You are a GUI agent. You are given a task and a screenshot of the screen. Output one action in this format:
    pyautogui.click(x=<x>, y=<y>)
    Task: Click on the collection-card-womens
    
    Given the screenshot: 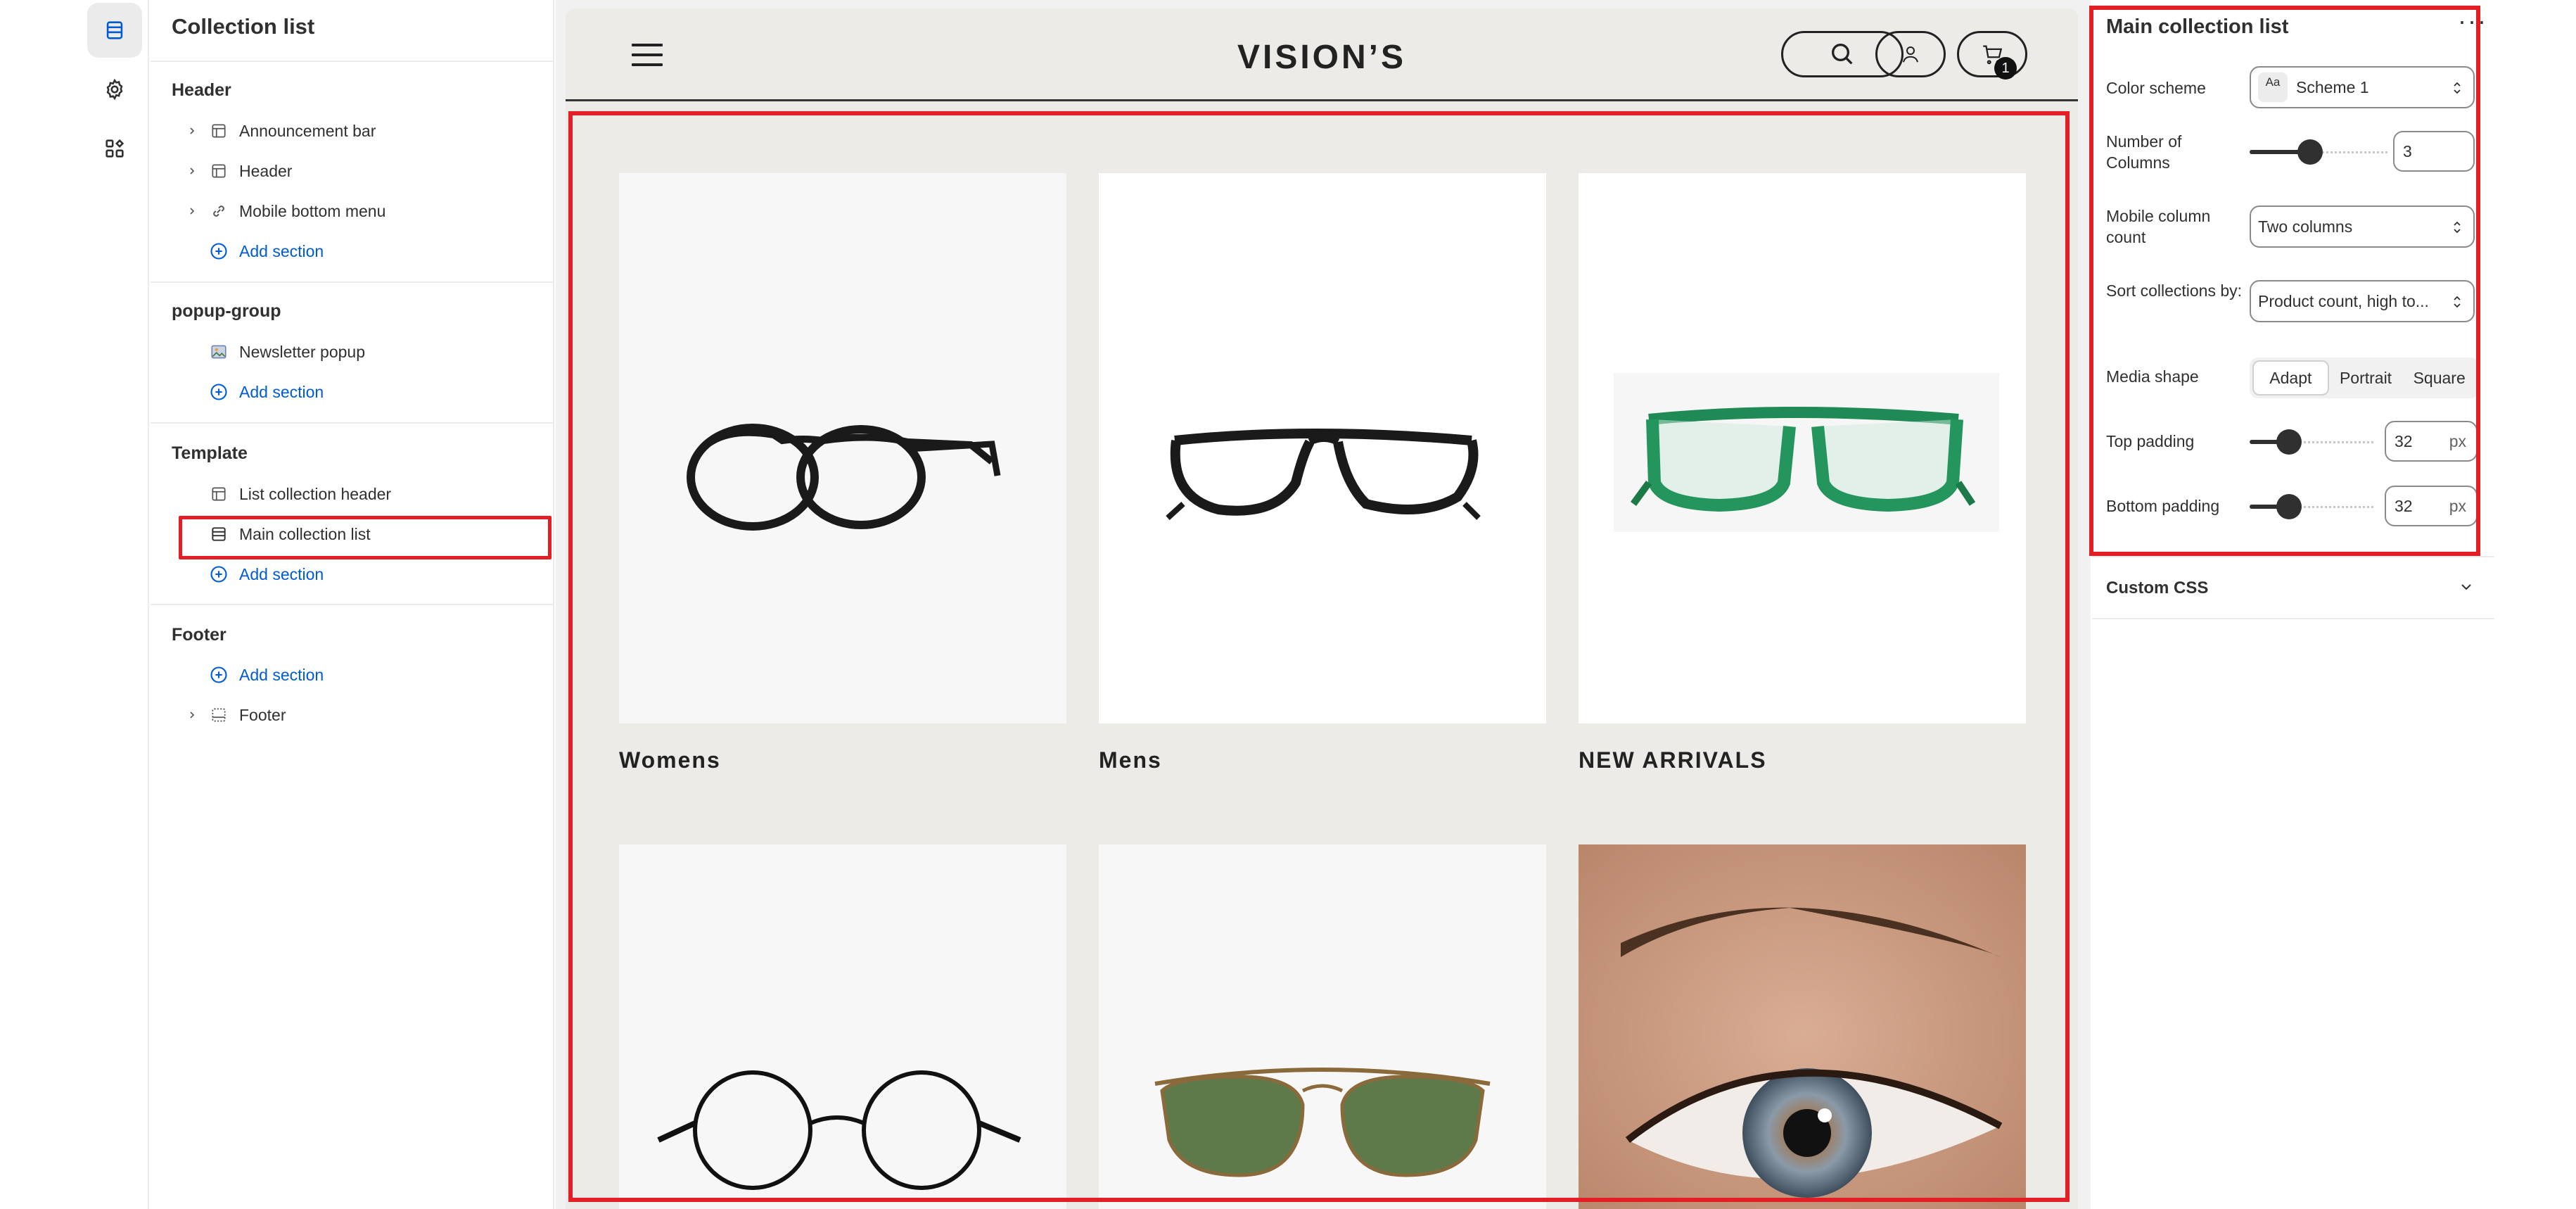 What is the action you would take?
    pyautogui.click(x=842, y=448)
    